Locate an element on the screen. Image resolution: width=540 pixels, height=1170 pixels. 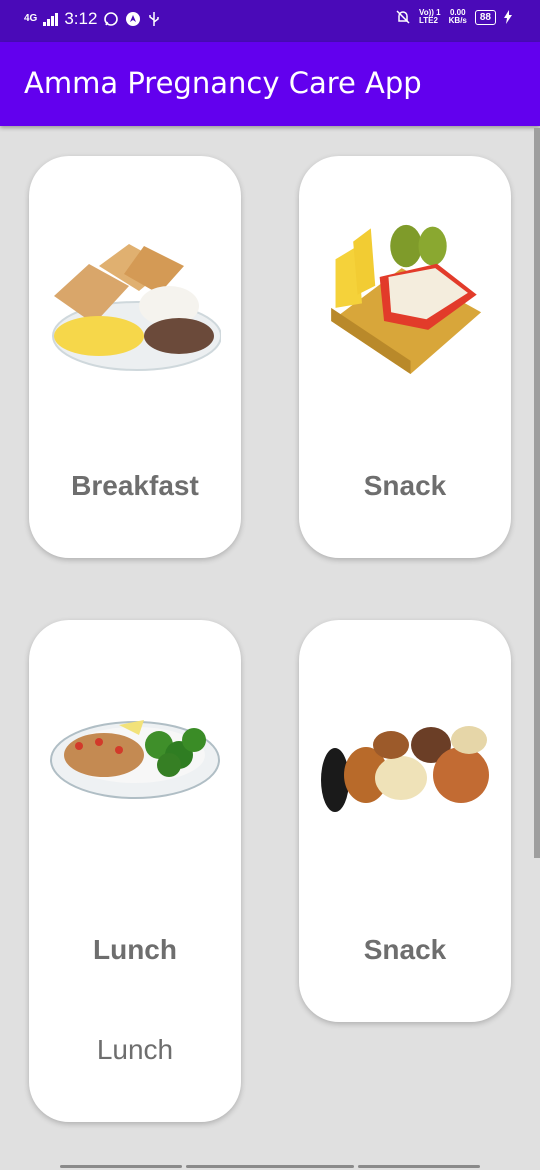
charging-icon is located at coordinates (508, 17).